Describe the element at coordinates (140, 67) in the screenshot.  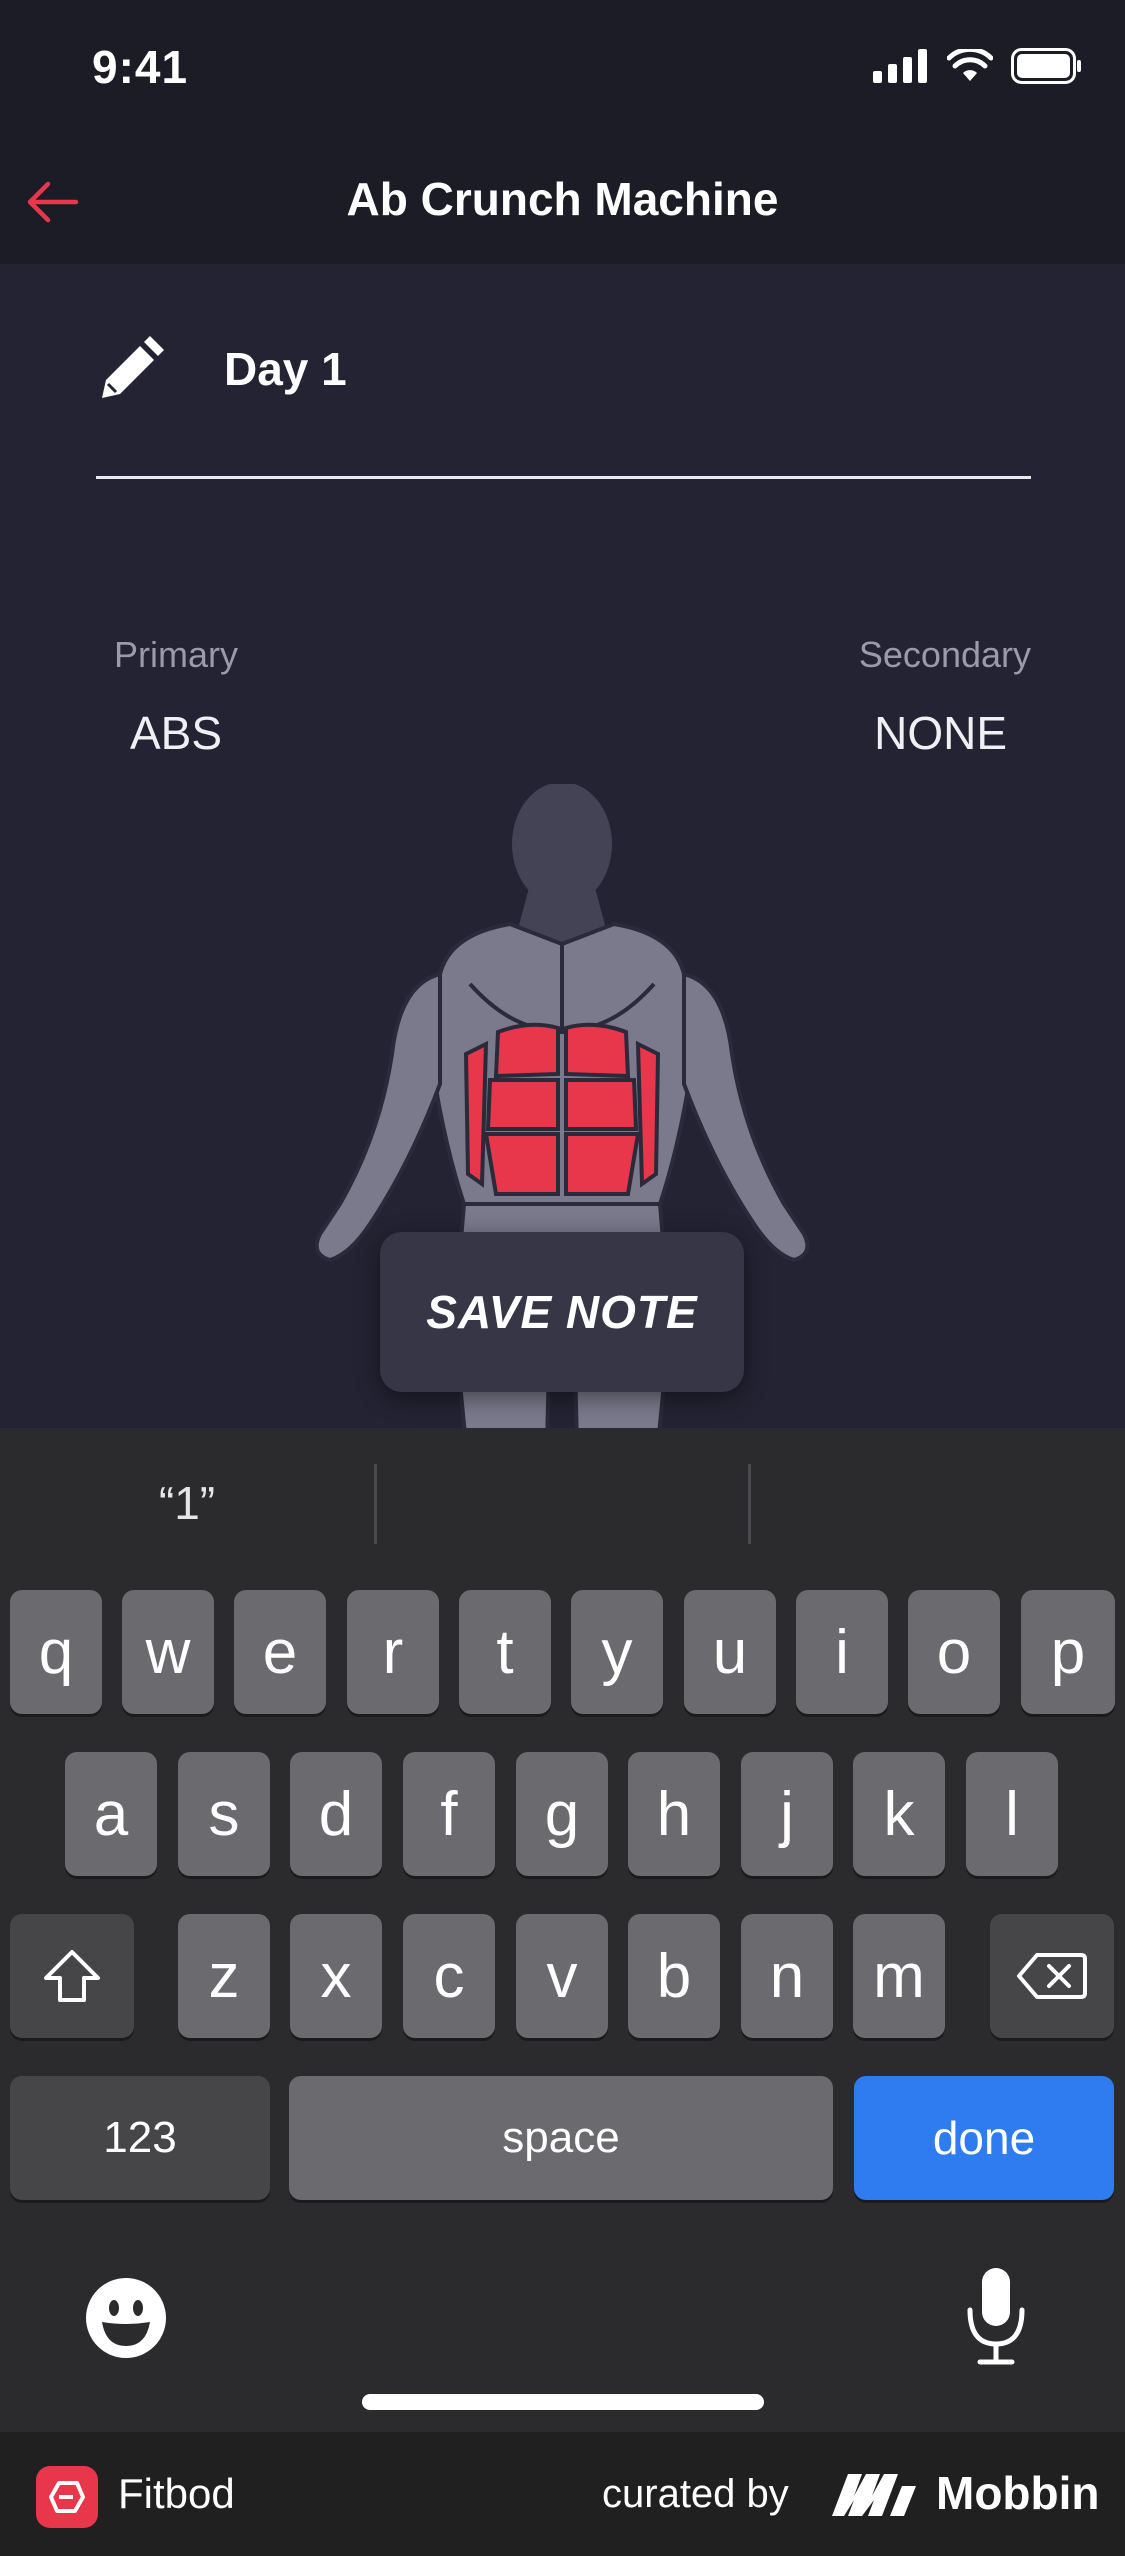
I see `status-time: 9:41` at that location.